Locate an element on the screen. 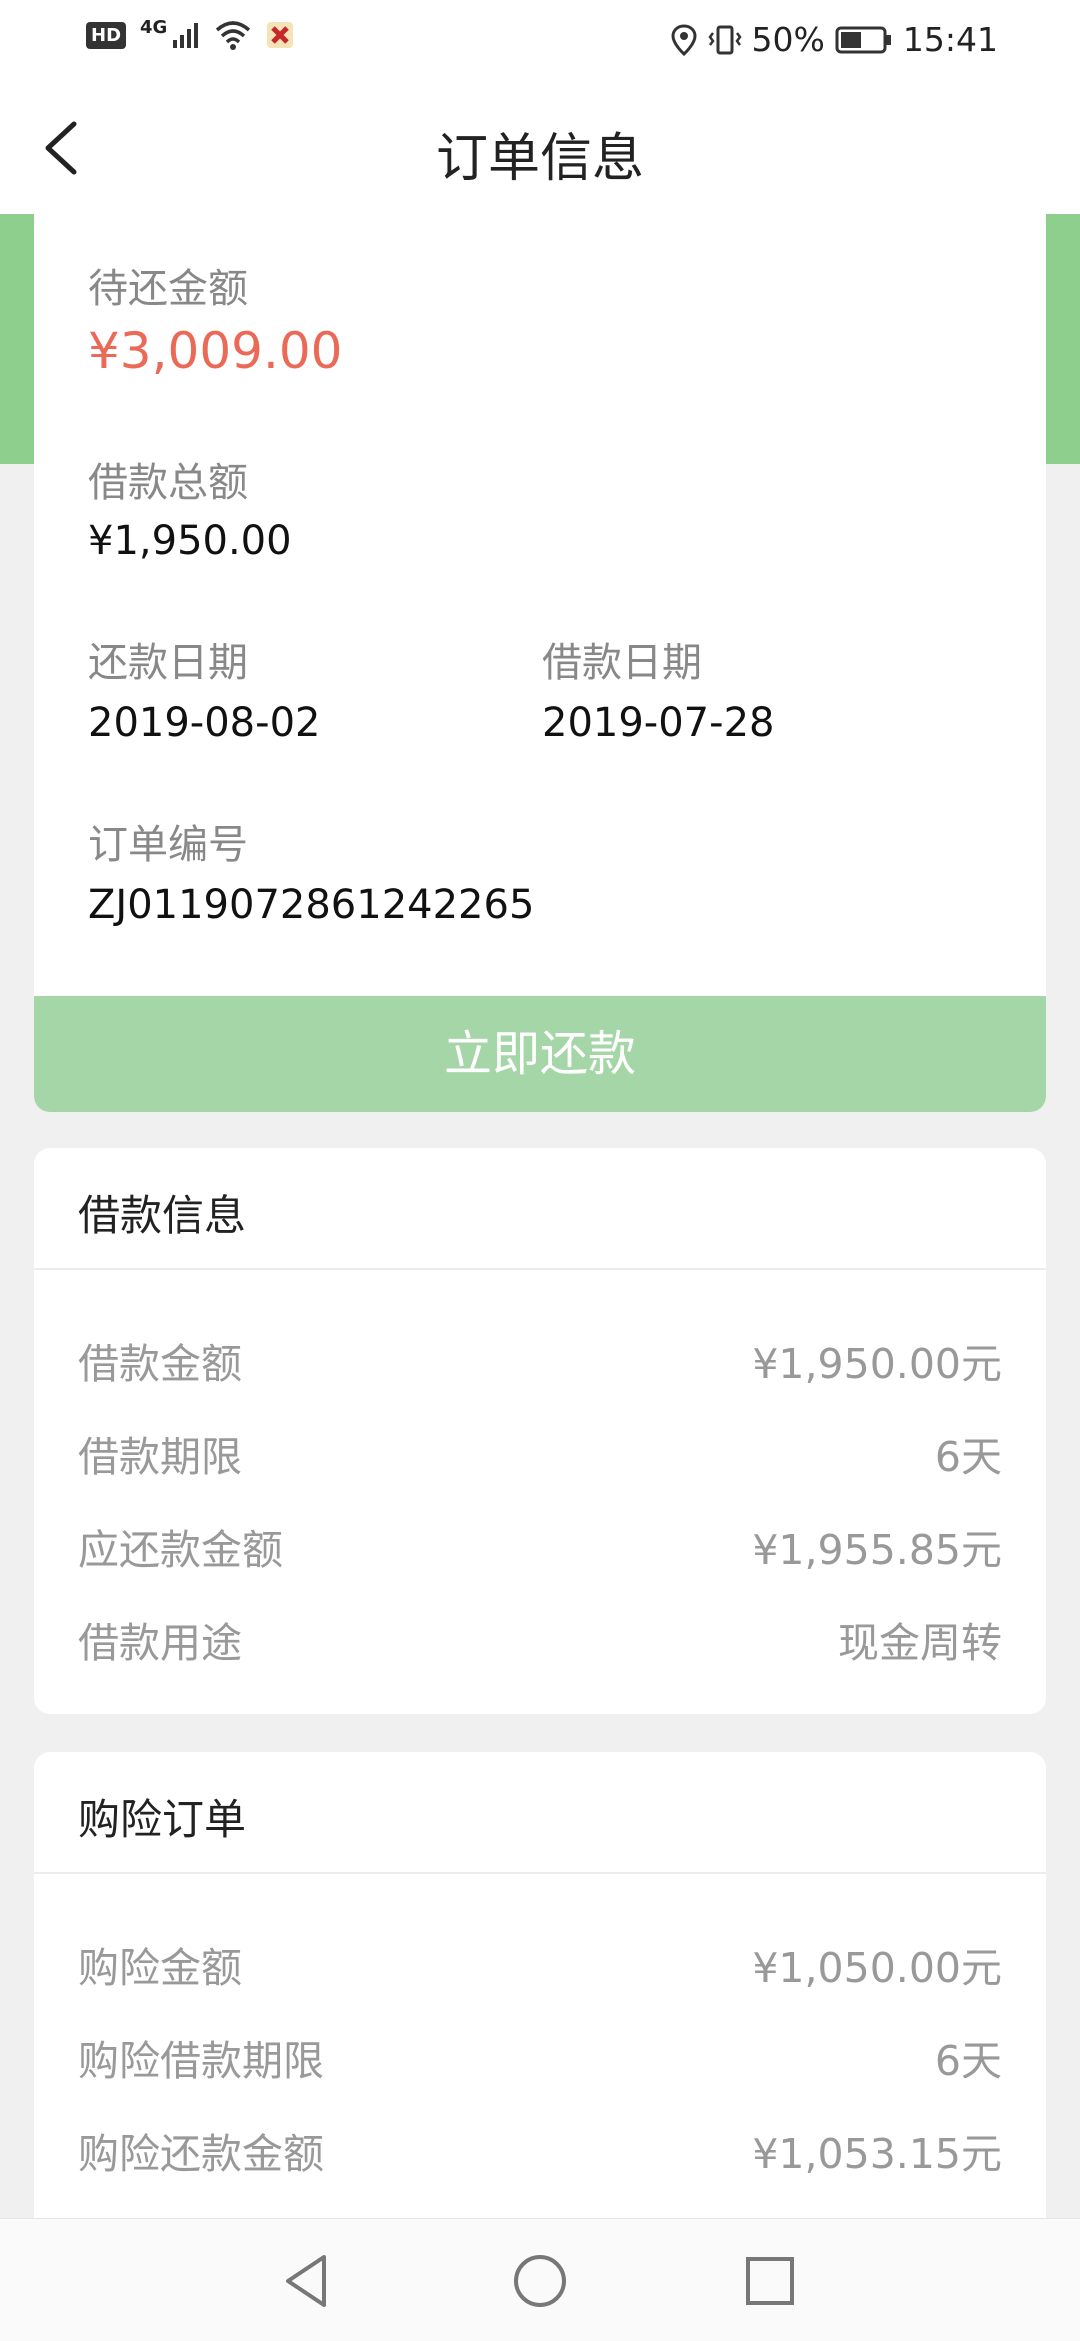  nav-header: 订单信息 is located at coordinates (540, 148).